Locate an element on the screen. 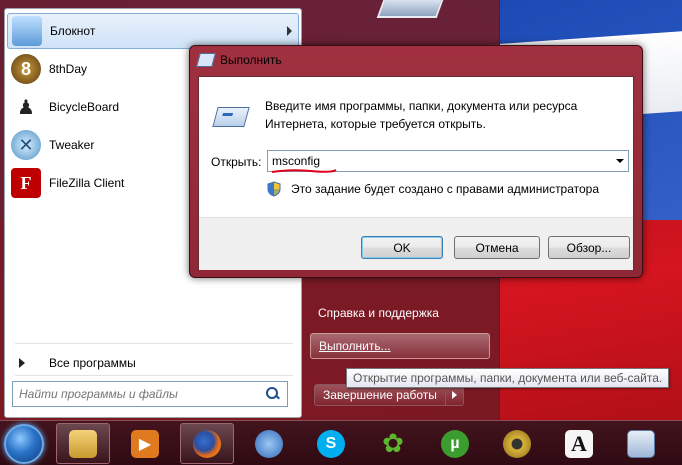  taskbar-font-app: A is located at coordinates (579, 443).